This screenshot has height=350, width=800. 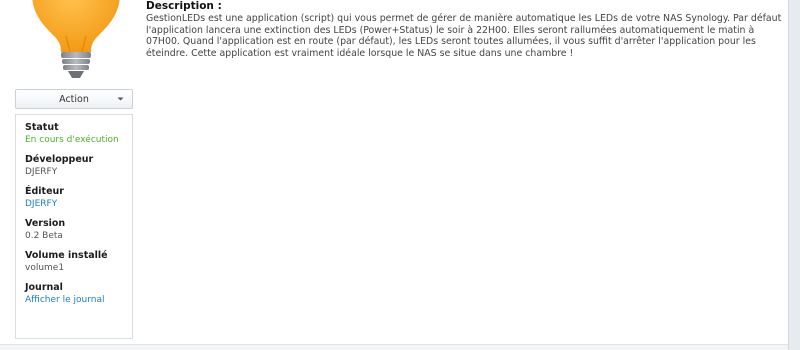 I want to click on publisher-link: DJERFY, so click(x=74, y=204).